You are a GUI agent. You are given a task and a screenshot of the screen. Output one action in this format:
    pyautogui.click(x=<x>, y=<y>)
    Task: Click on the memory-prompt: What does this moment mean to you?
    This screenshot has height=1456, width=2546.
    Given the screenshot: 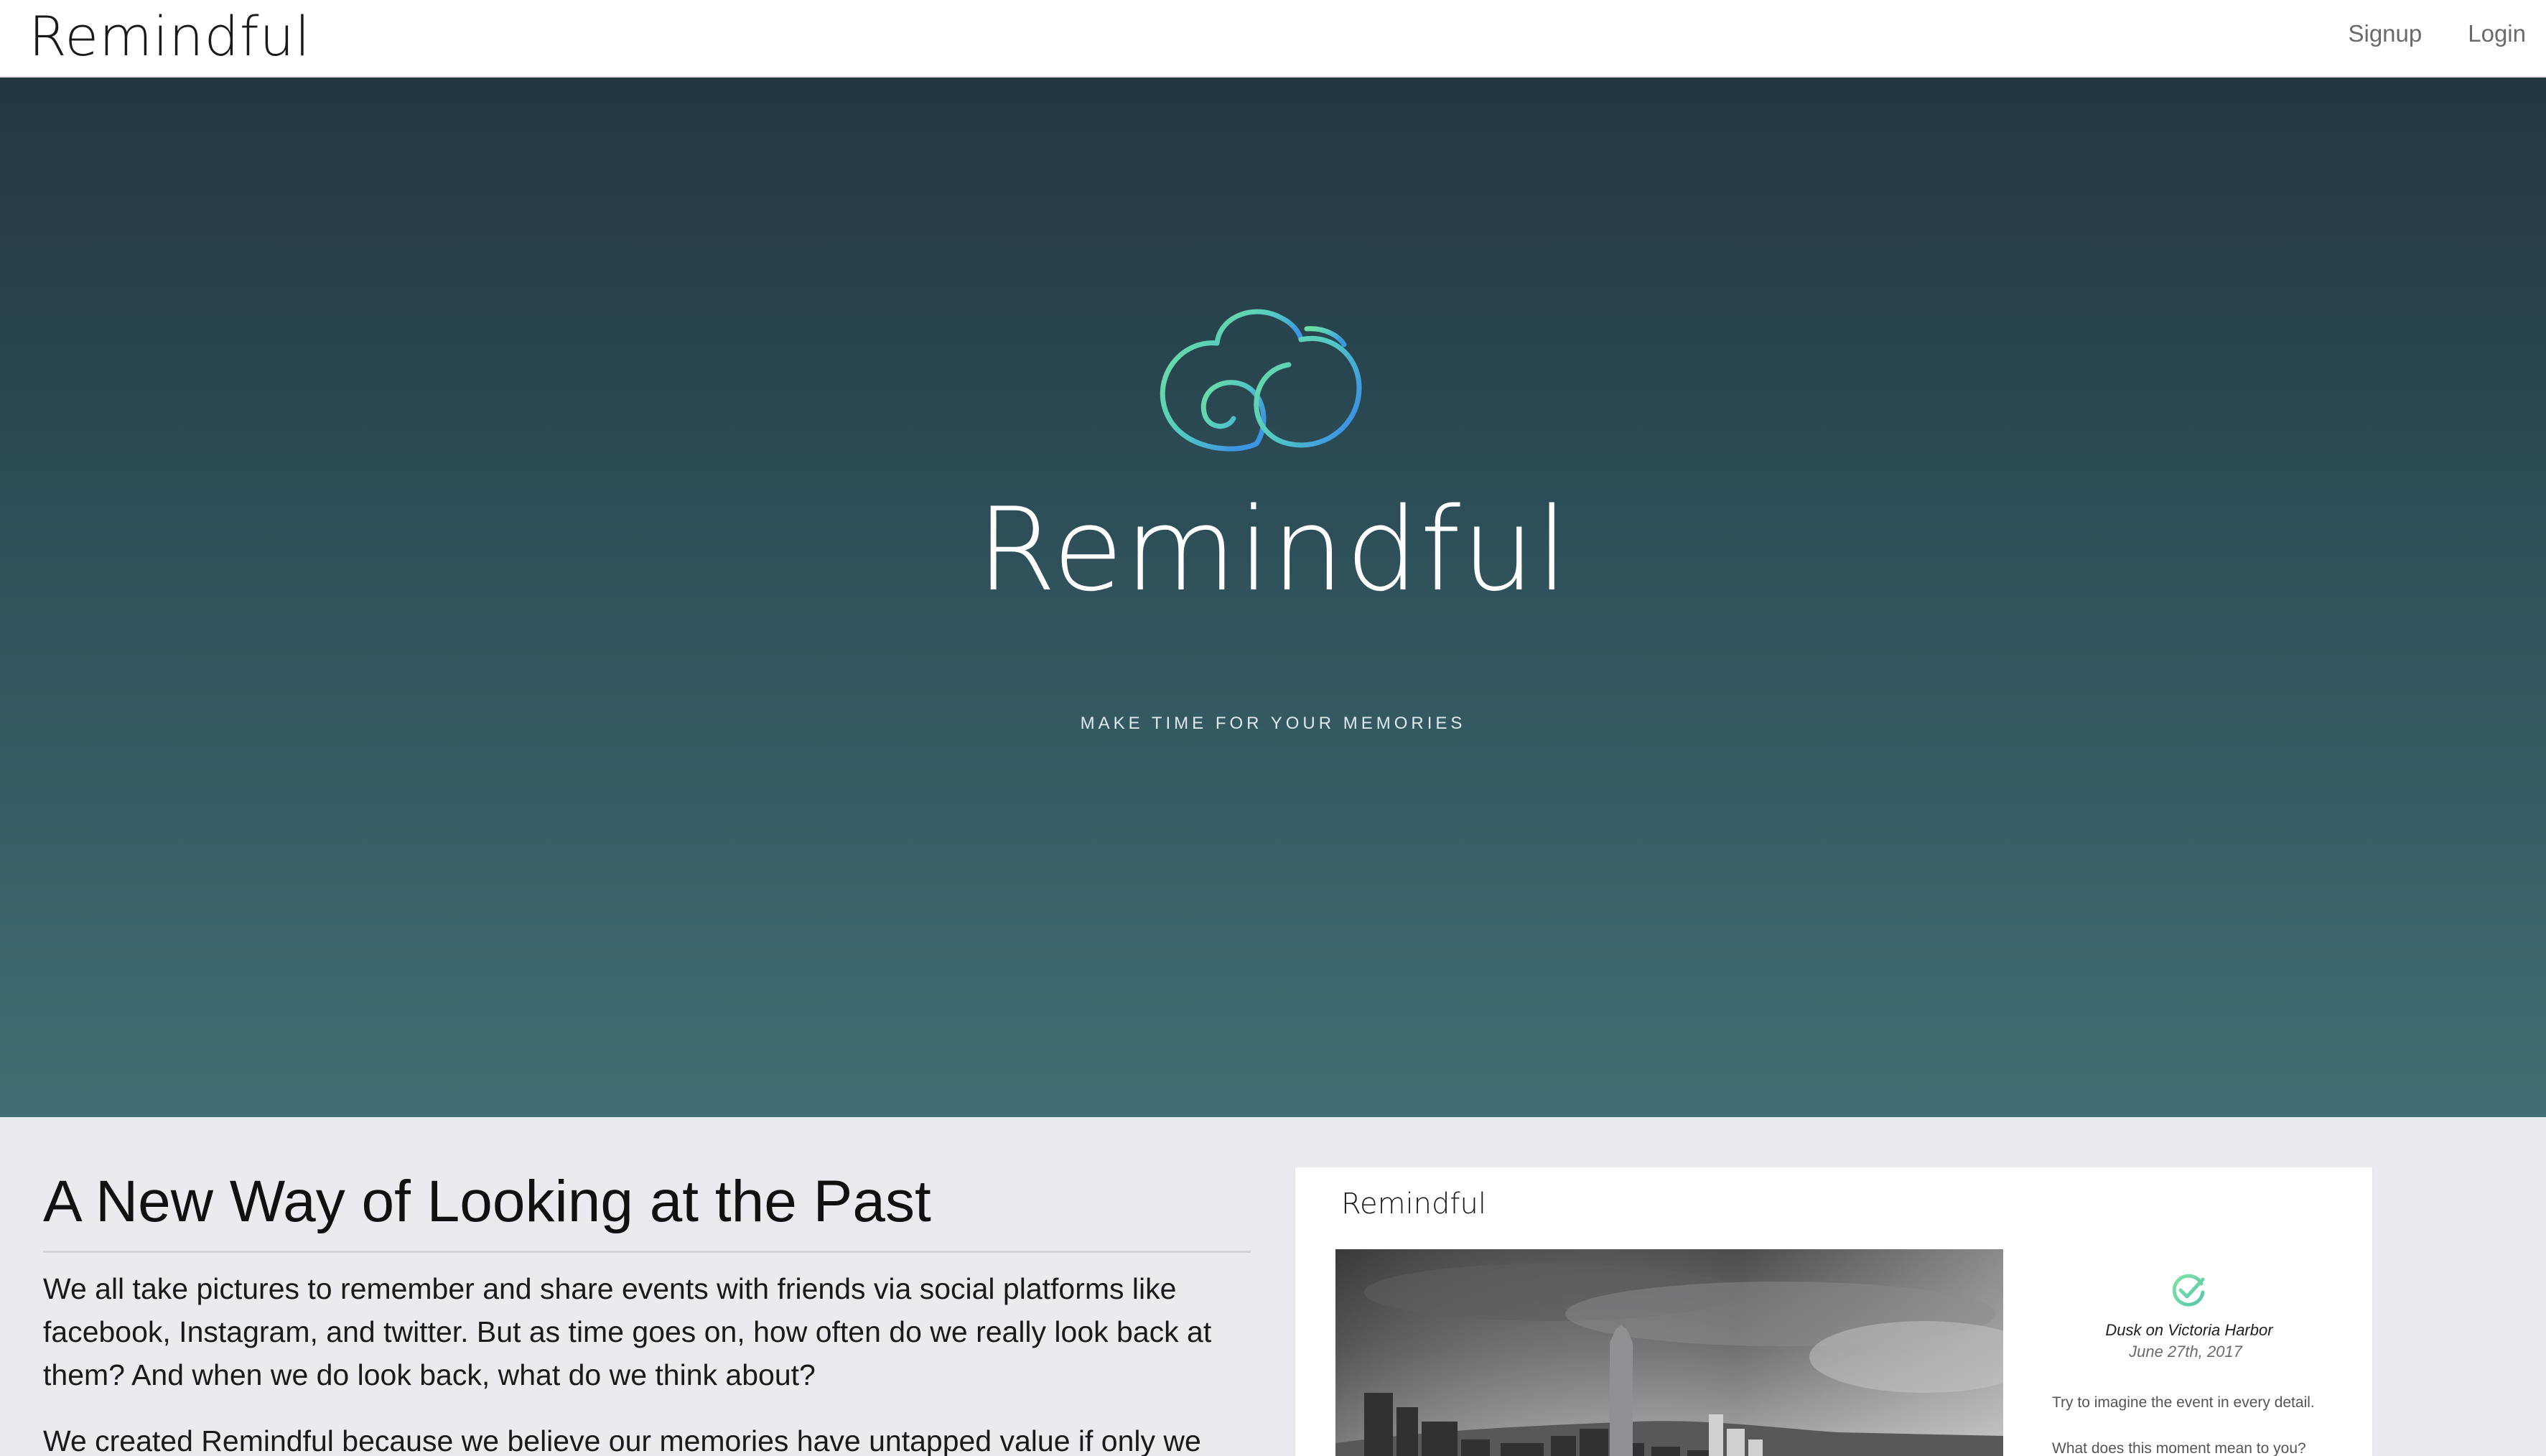 What is the action you would take?
    pyautogui.click(x=2179, y=1448)
    